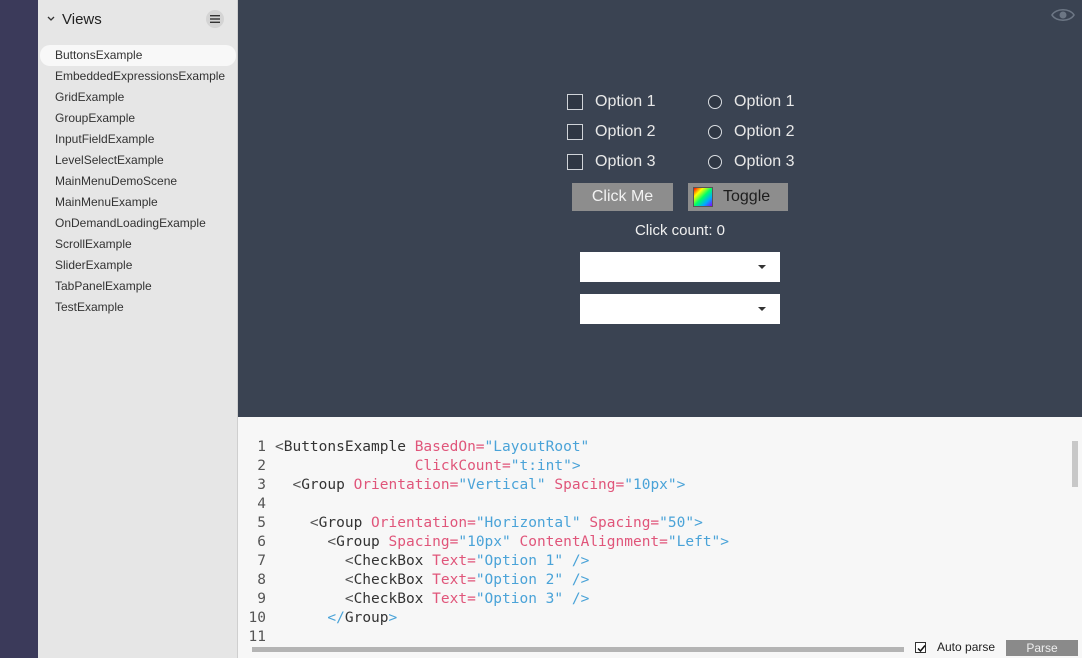 Image resolution: width=1082 pixels, height=658 pixels. What do you see at coordinates (261, 466) in the screenshot?
I see `line-number: 2` at bounding box center [261, 466].